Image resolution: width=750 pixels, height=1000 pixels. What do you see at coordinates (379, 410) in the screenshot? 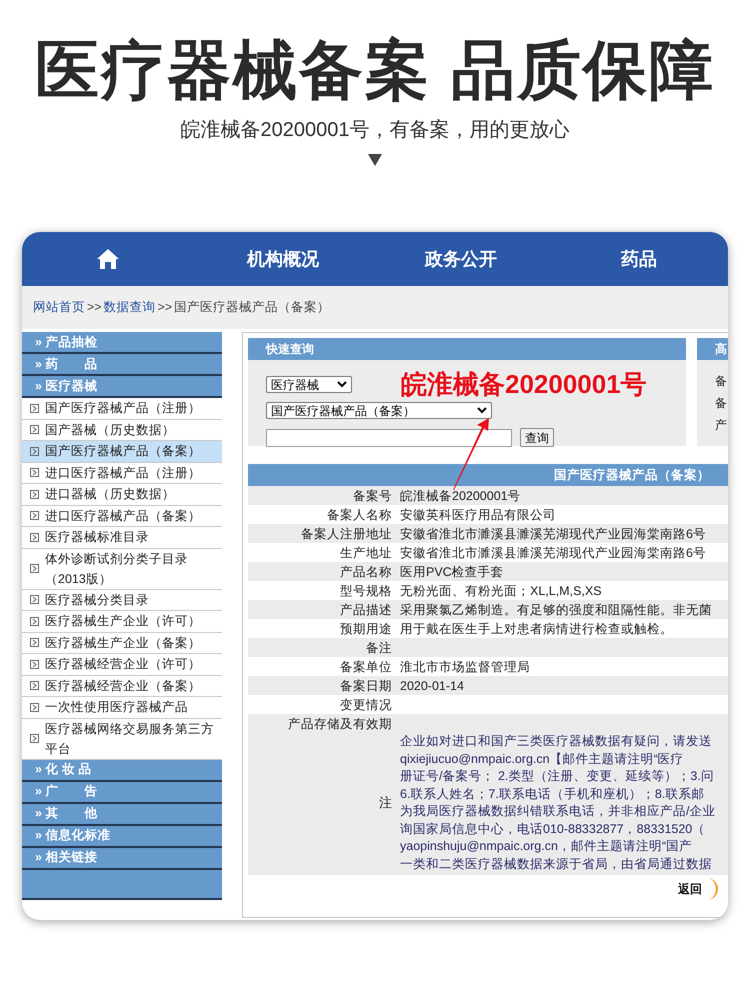
I see `subcategory-select: 国产医疗器械产品（备案）` at bounding box center [379, 410].